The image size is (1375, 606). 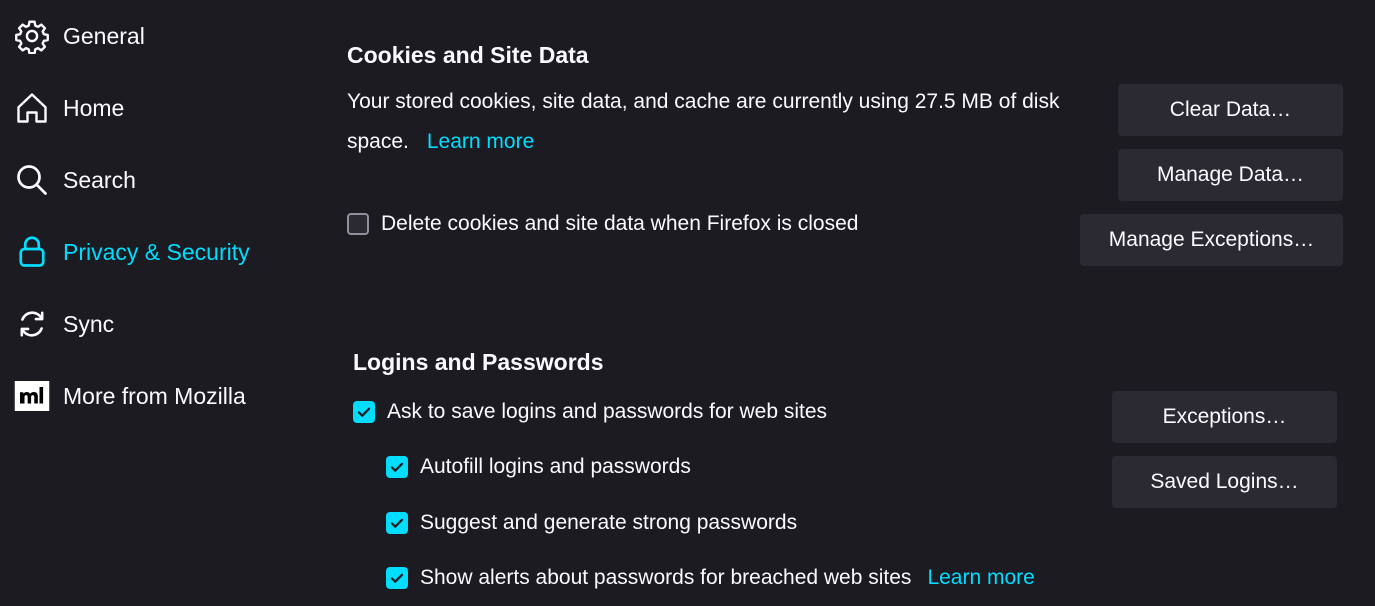 What do you see at coordinates (32, 252) in the screenshot?
I see `lock-icon` at bounding box center [32, 252].